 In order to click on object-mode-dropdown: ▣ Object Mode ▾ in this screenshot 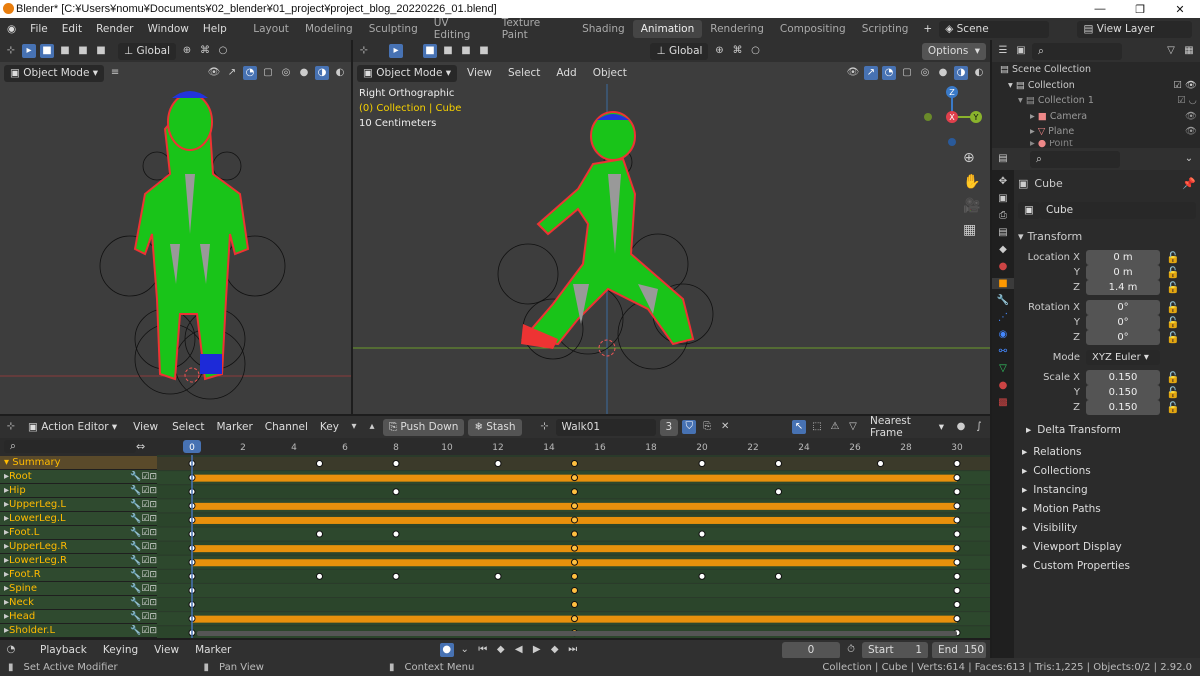, I will do `click(407, 73)`.